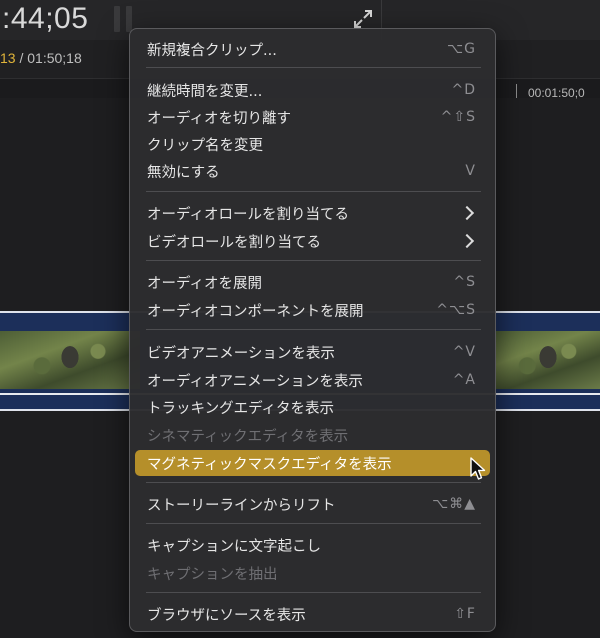 The width and height of the screenshot is (600, 638). What do you see at coordinates (470, 171) in the screenshot?
I see `menu-item-shortcut: V` at bounding box center [470, 171].